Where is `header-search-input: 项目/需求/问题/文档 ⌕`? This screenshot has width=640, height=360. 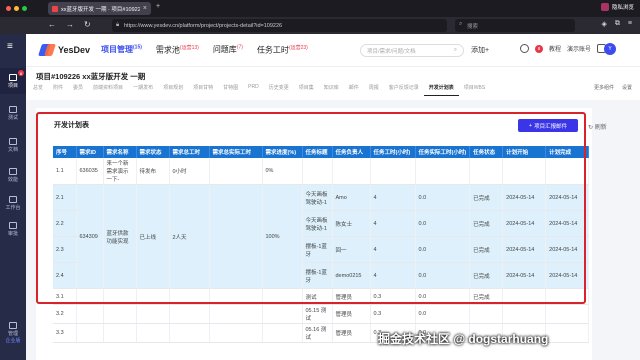 header-search-input: 项目/需求/问题/文档 ⌕ is located at coordinates (412, 50).